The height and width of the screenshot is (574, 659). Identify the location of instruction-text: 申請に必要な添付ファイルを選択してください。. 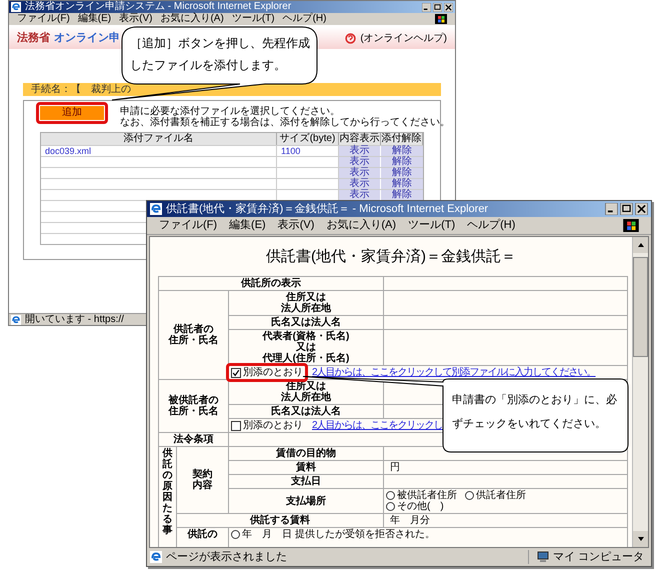
(230, 111).